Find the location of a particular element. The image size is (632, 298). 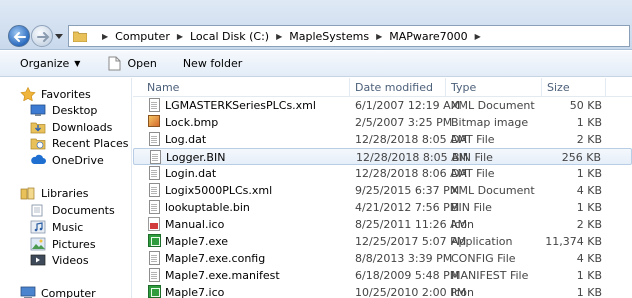

documents-icon is located at coordinates (37, 210).